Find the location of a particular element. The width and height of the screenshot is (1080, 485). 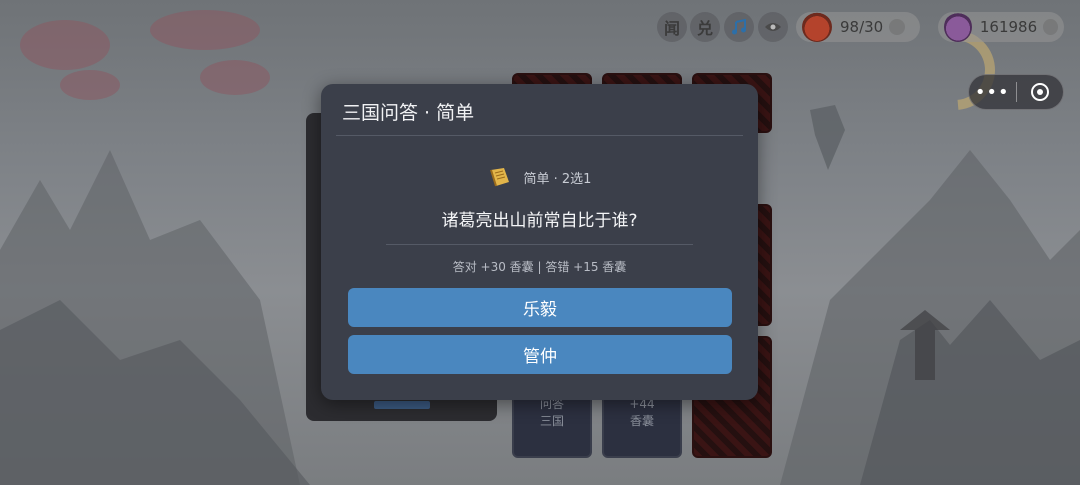

hud-wen-label: 闻 is located at coordinates (671, 28).